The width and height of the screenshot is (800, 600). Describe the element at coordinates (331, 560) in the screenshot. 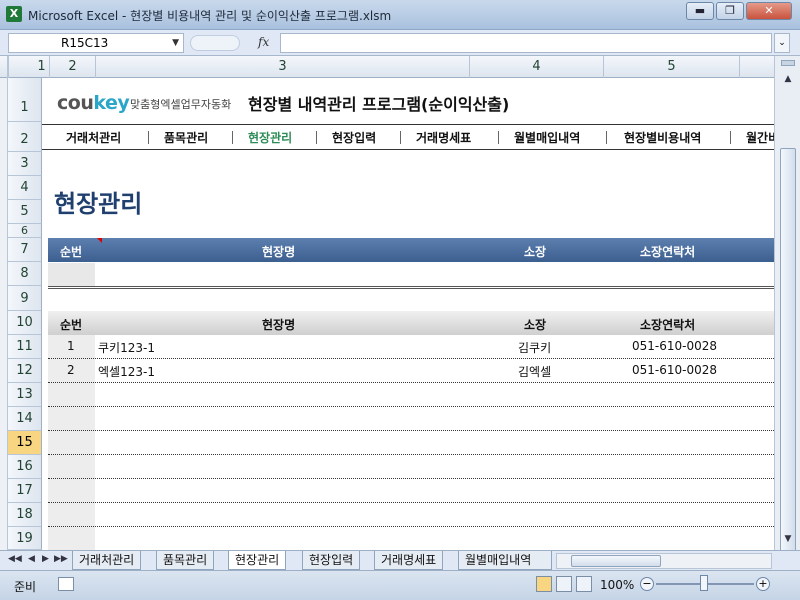

I see `sheet-tab: 현장입력` at that location.